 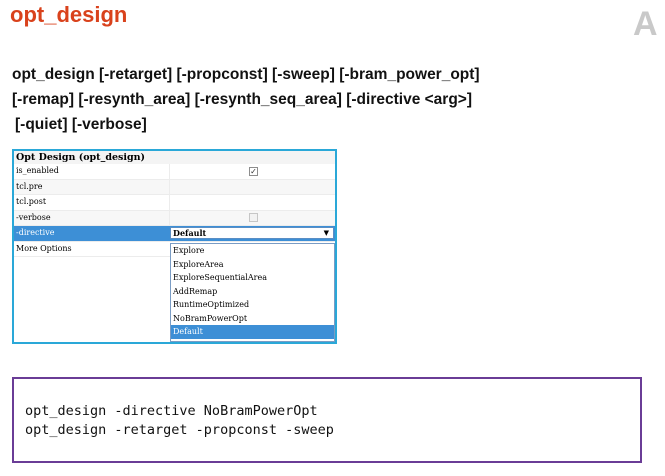 I want to click on option-row-verbose: -verbose, so click(x=174, y=218).